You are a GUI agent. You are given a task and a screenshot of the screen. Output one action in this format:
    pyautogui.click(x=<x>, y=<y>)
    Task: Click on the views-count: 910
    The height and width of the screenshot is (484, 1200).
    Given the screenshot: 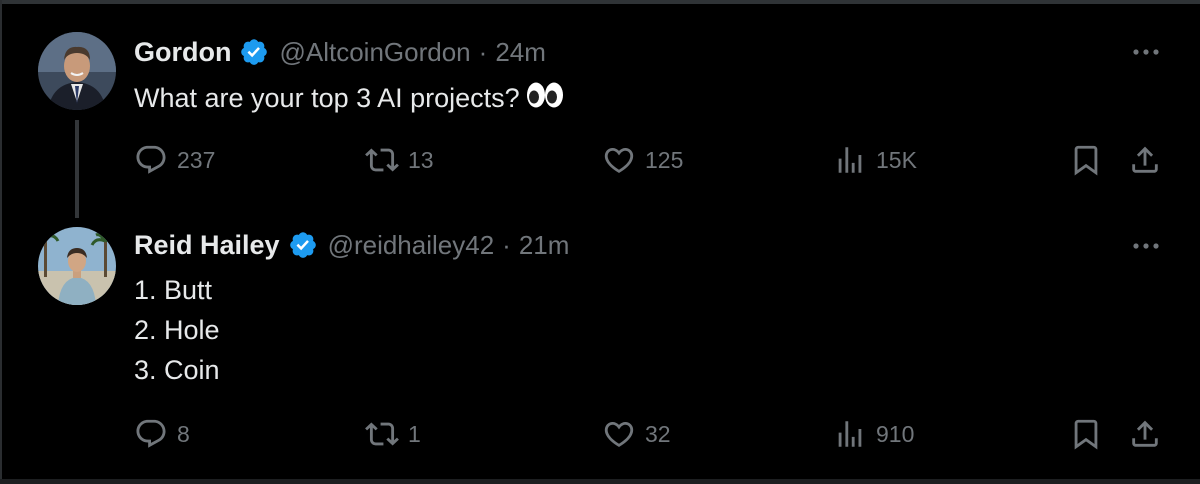 What is the action you would take?
    pyautogui.click(x=895, y=433)
    